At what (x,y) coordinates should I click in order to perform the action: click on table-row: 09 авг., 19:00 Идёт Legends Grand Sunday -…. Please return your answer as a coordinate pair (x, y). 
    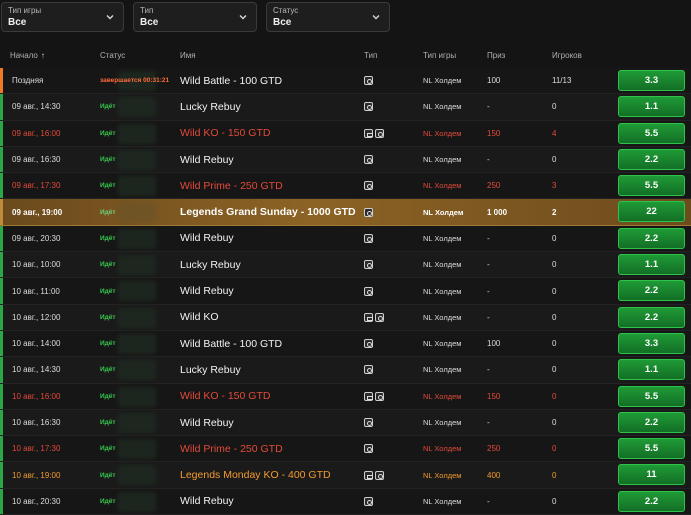
    Looking at the image, I should click on (345, 212).